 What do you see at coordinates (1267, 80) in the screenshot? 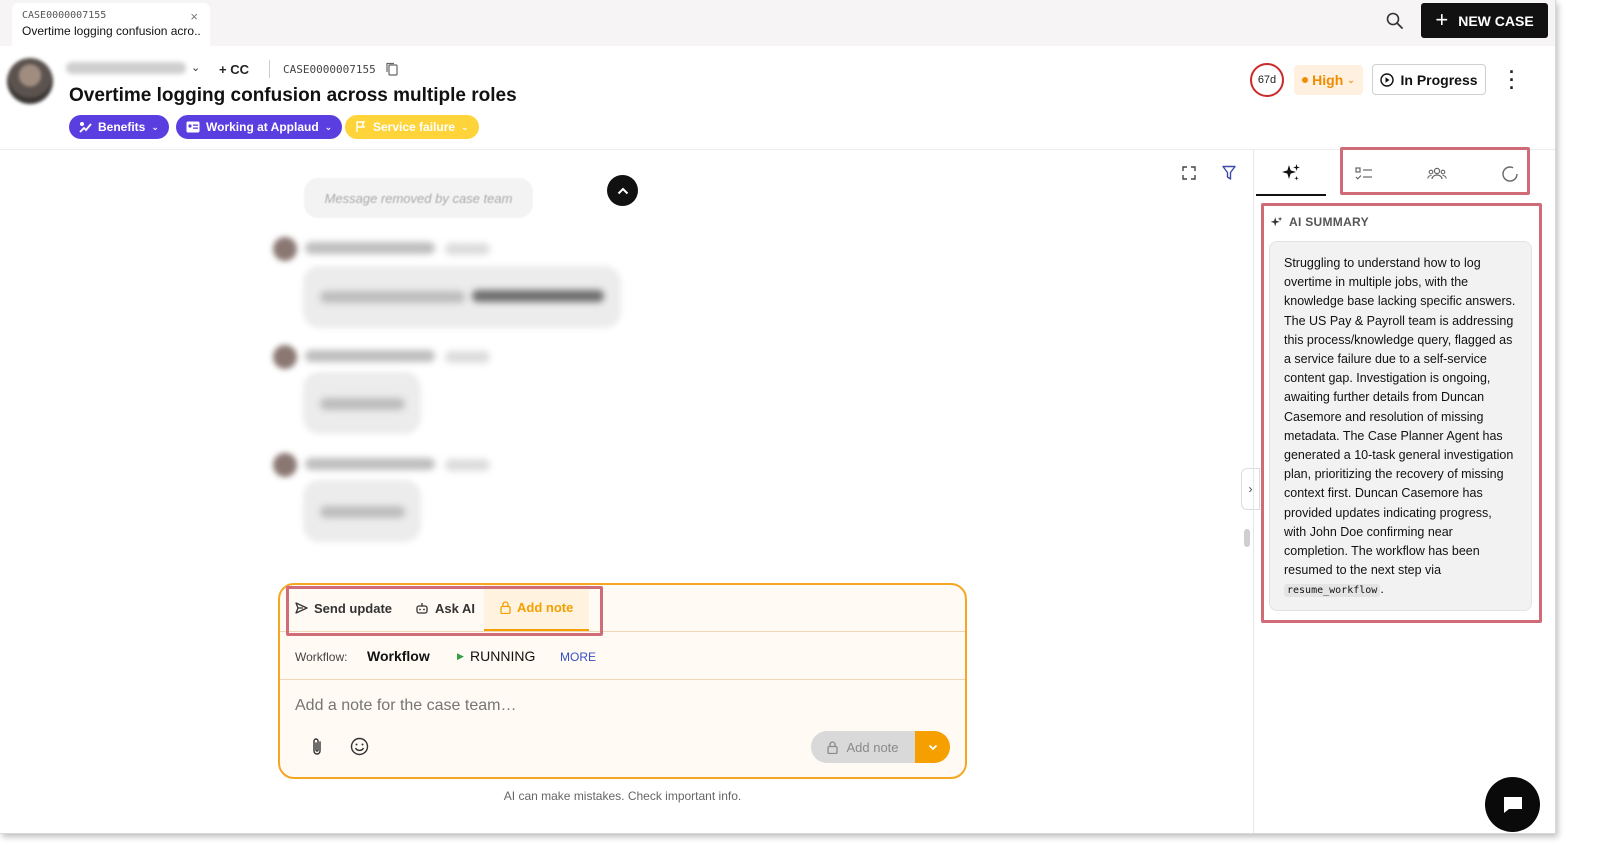
I see `case-age-badge: 67d` at bounding box center [1267, 80].